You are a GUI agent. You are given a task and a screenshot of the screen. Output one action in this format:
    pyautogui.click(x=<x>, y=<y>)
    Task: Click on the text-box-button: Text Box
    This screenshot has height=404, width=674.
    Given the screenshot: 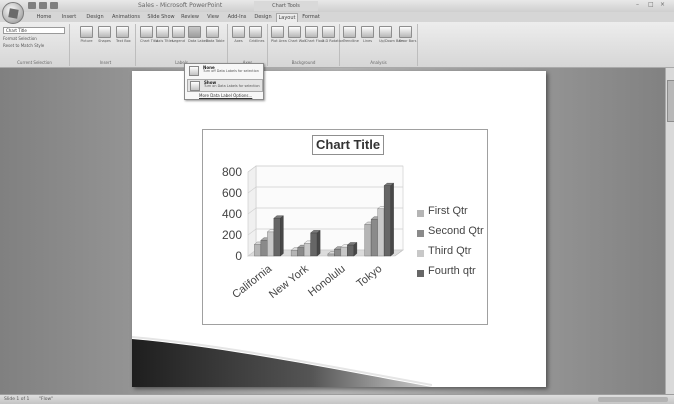 What is the action you would take?
    pyautogui.click(x=123, y=34)
    